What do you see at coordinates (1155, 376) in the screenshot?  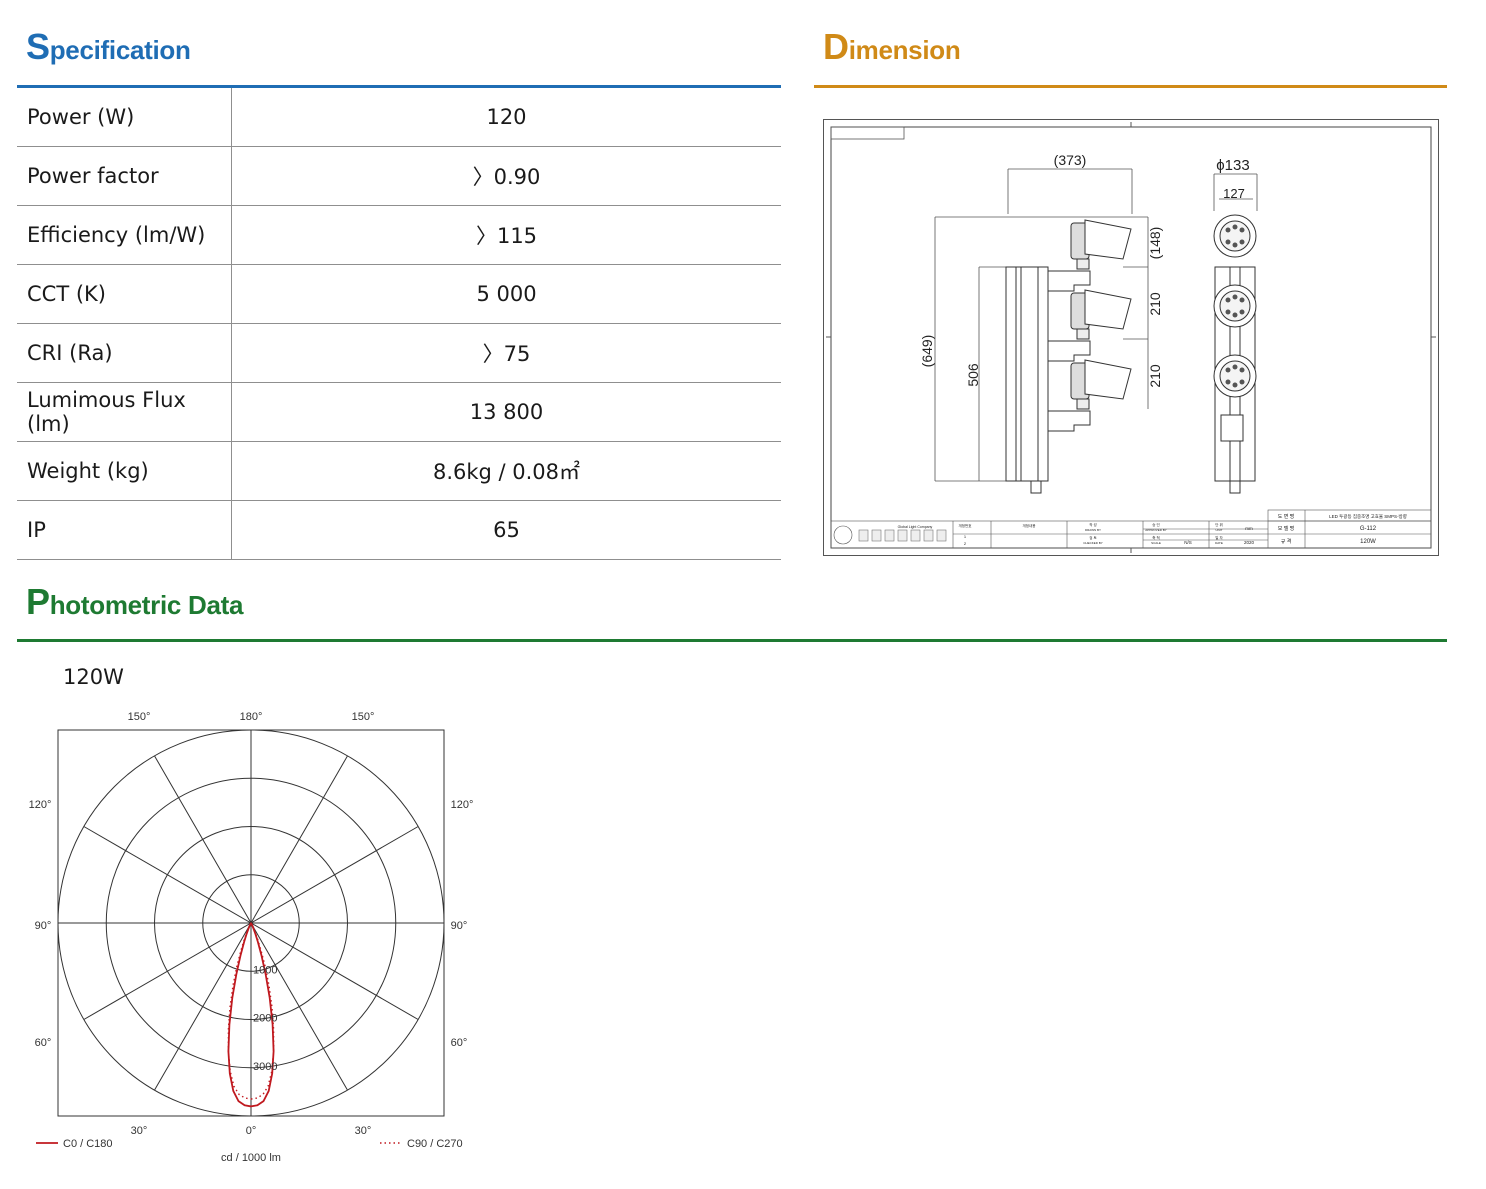 I see `dim-spacing-2: 210` at bounding box center [1155, 376].